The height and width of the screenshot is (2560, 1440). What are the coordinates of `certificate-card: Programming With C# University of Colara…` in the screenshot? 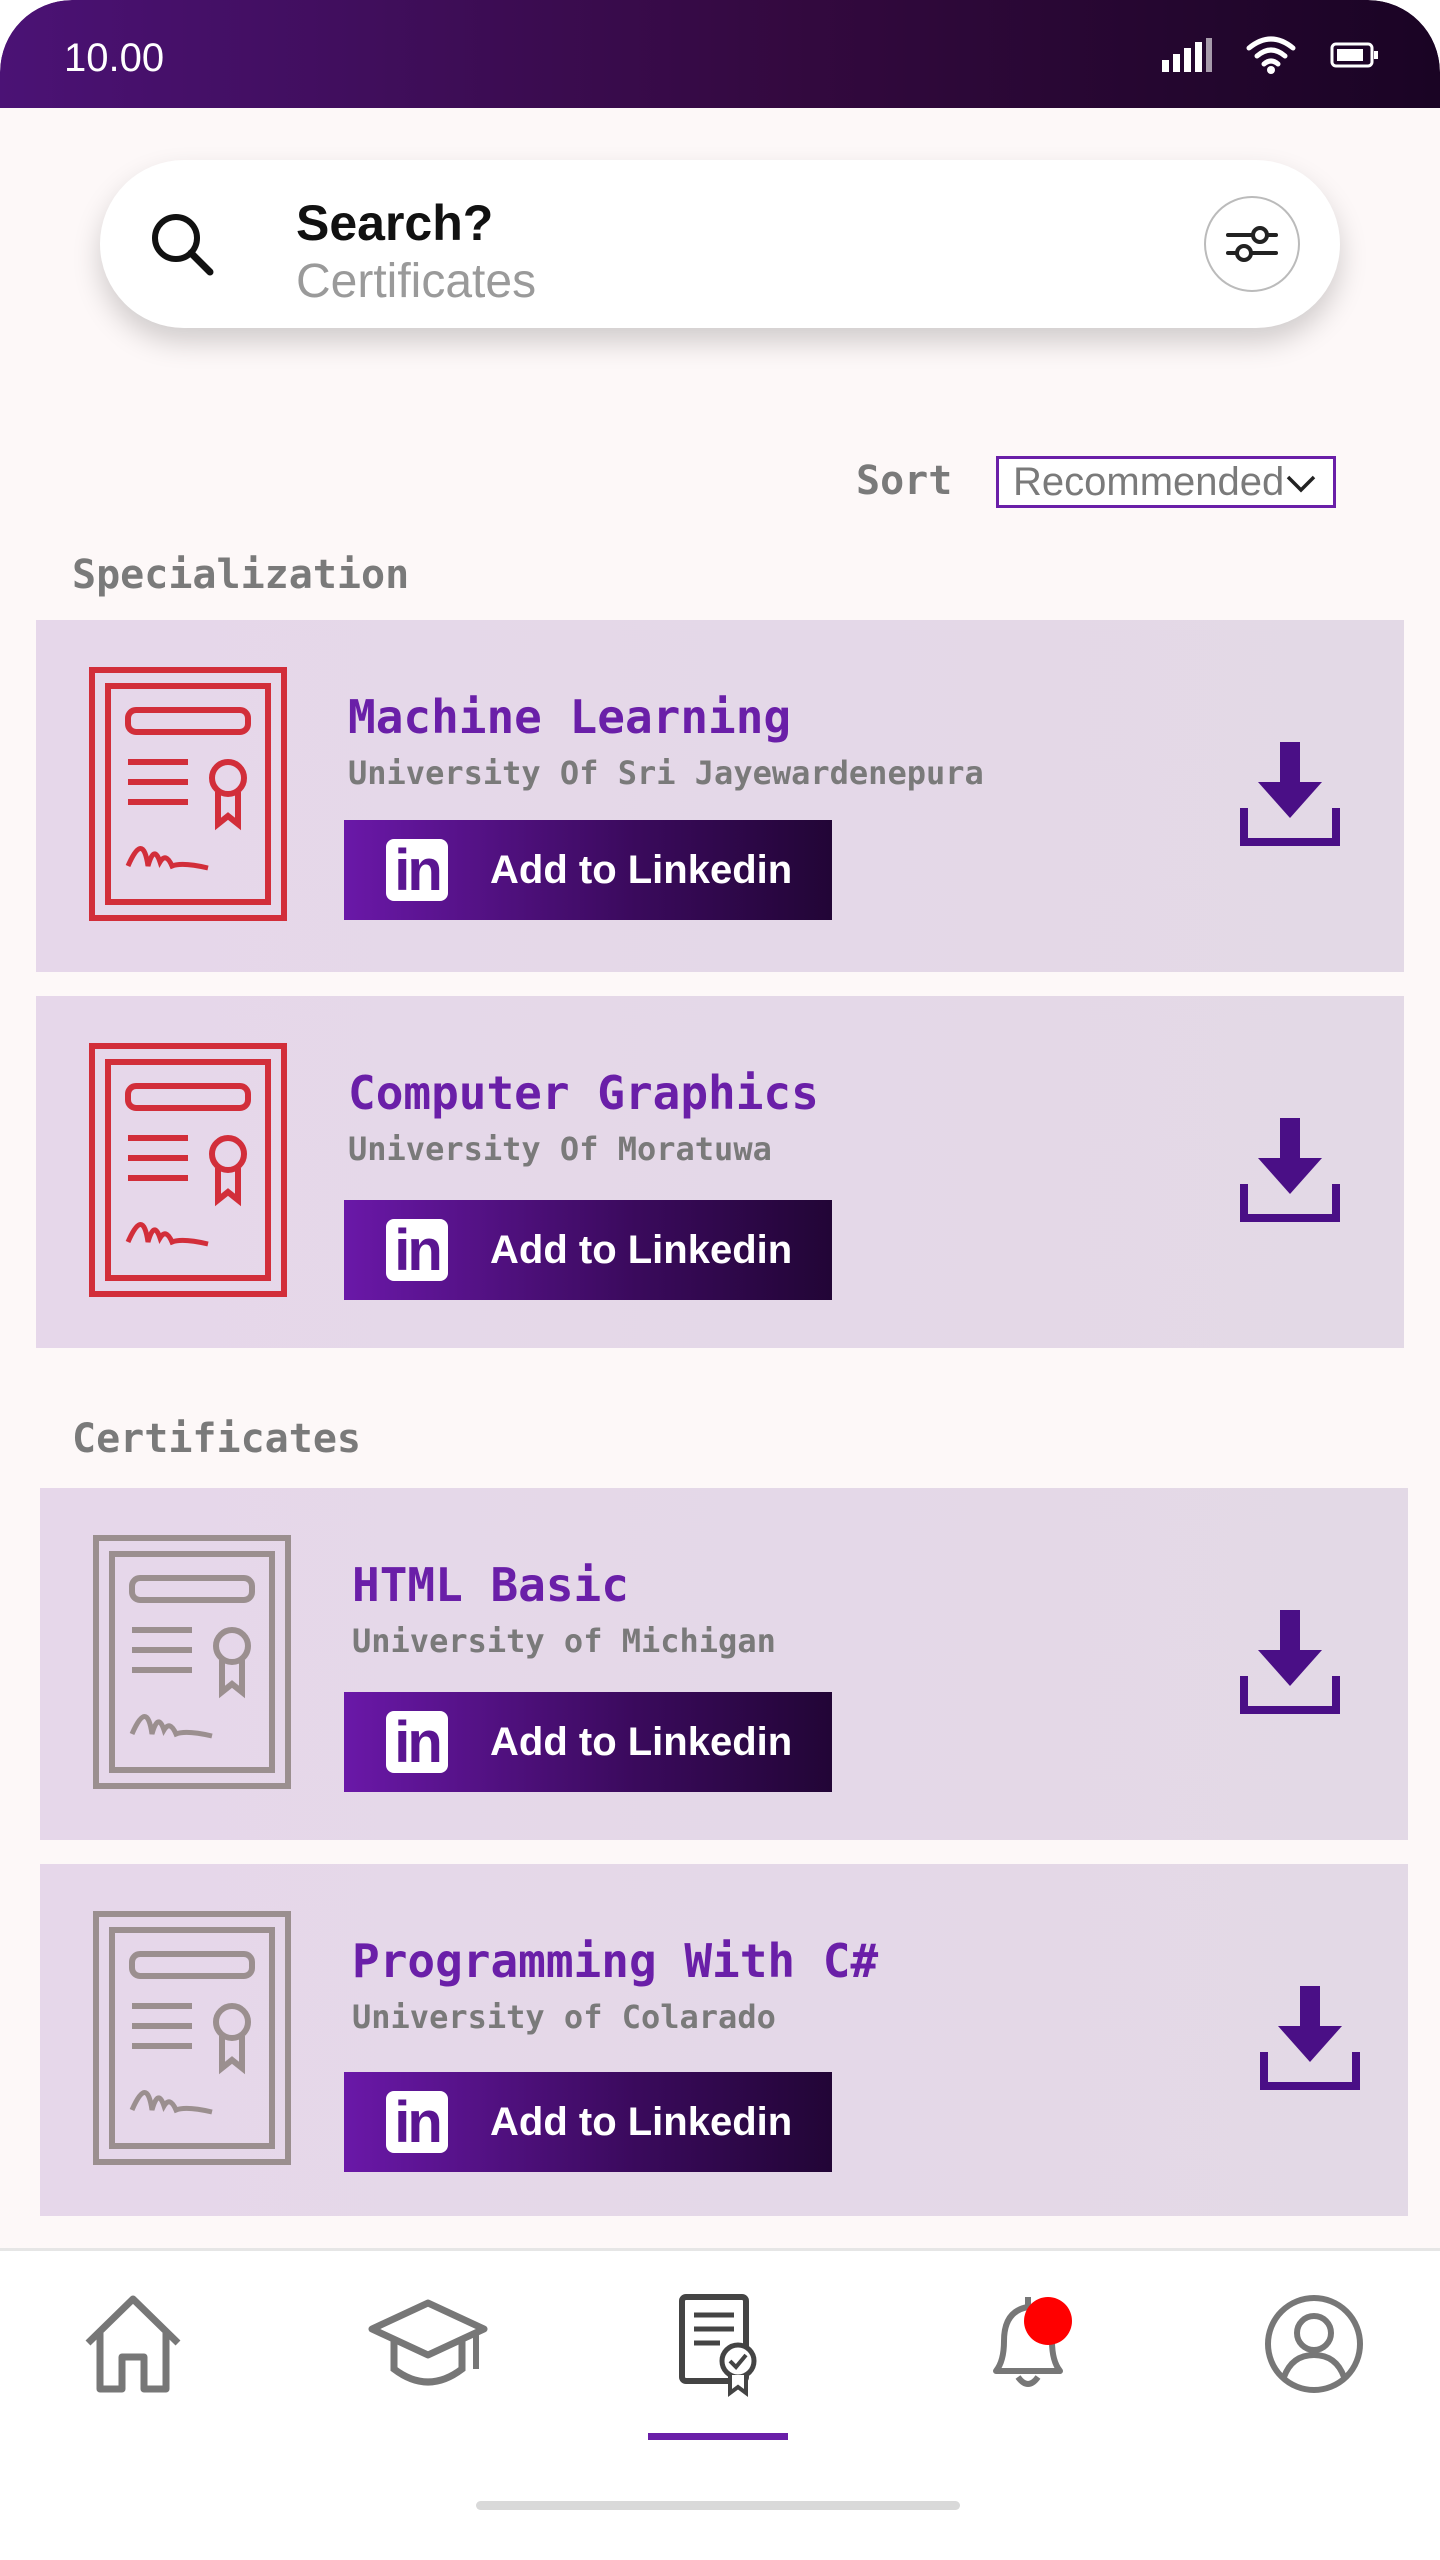 It's located at (724, 2040).